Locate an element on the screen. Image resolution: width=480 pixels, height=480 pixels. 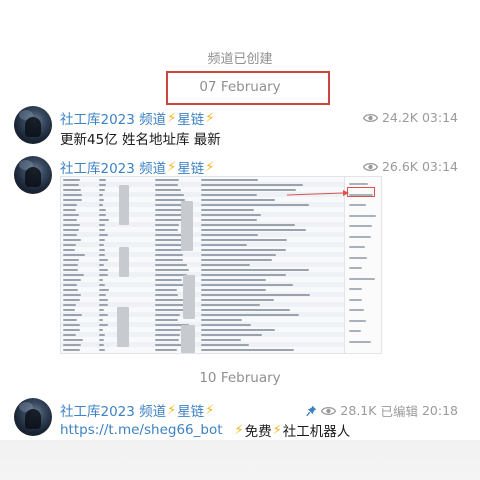
date-separator-second: 10 February is located at coordinates (240, 378).